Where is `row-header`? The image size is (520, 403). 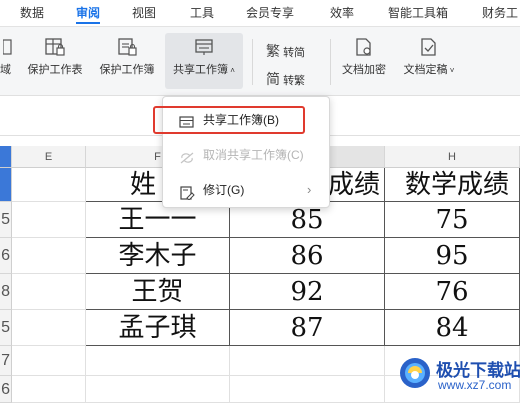 row-header is located at coordinates (6, 185).